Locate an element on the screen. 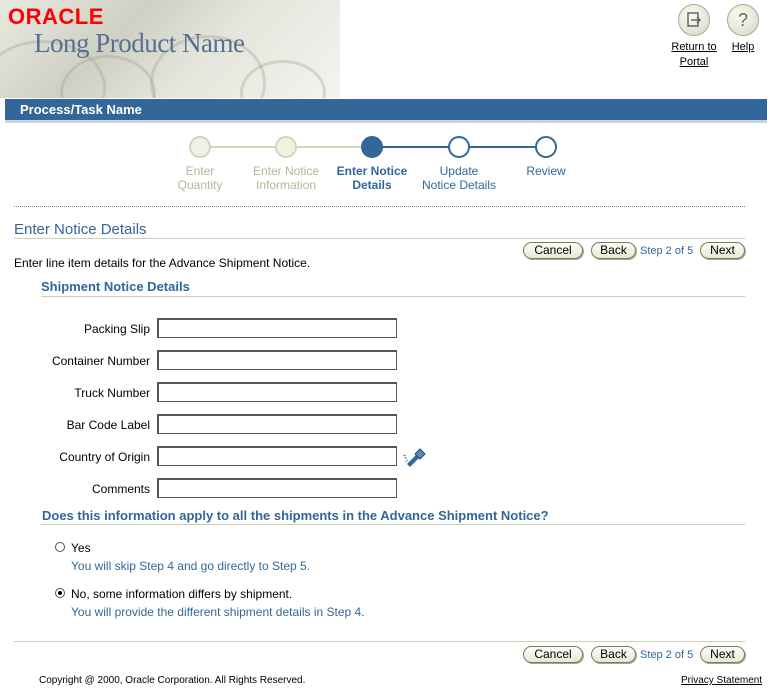 The height and width of the screenshot is (691, 778). train-step-2-node is located at coordinates (286, 147).